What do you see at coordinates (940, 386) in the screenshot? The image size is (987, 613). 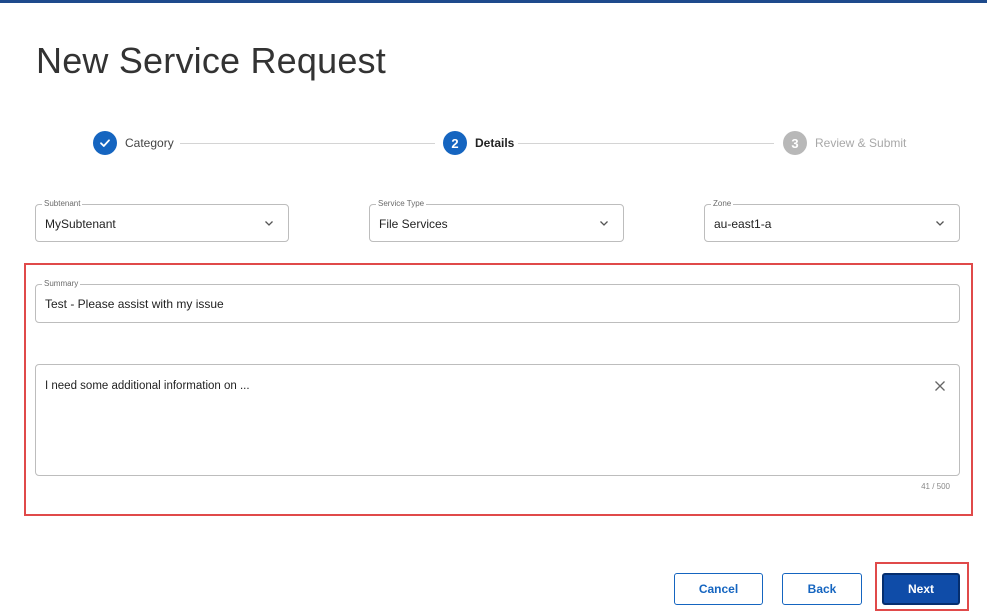 I see `close-icon` at bounding box center [940, 386].